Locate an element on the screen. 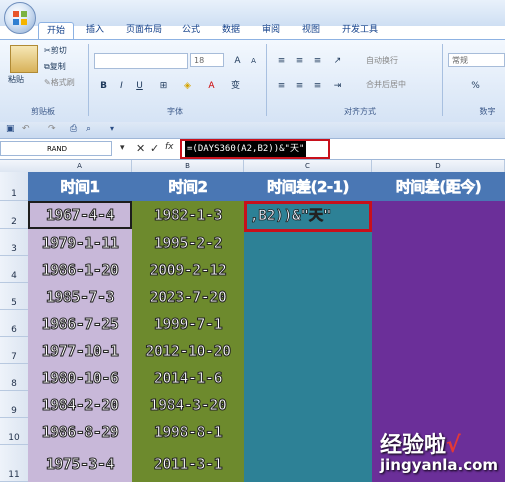 Image resolution: width=505 pixels, height=482 pixels. column-header-d: D is located at coordinates (438, 166).